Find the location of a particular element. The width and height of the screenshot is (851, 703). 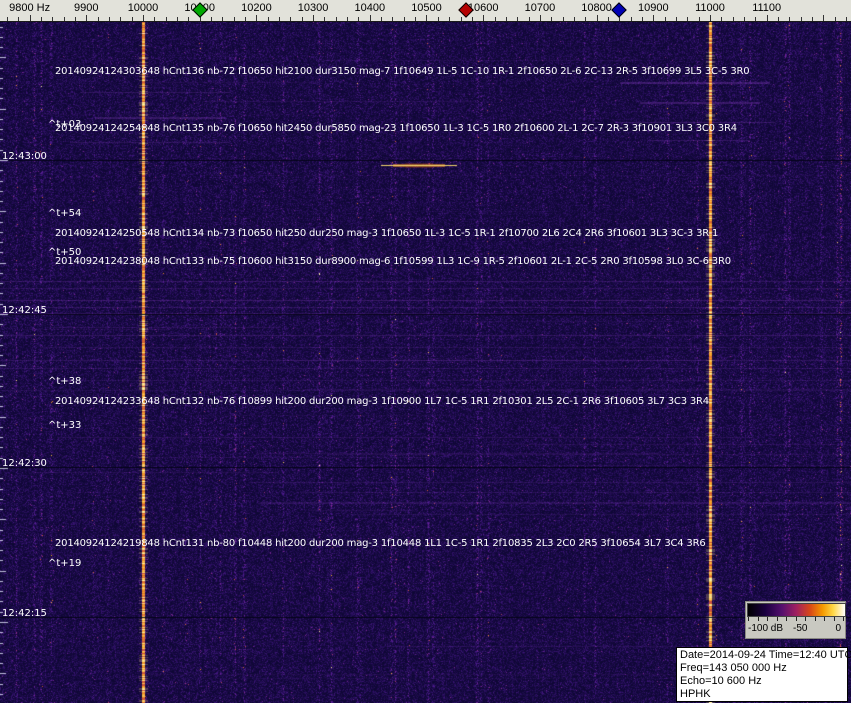

marker-diamond-blue is located at coordinates (619, 10).